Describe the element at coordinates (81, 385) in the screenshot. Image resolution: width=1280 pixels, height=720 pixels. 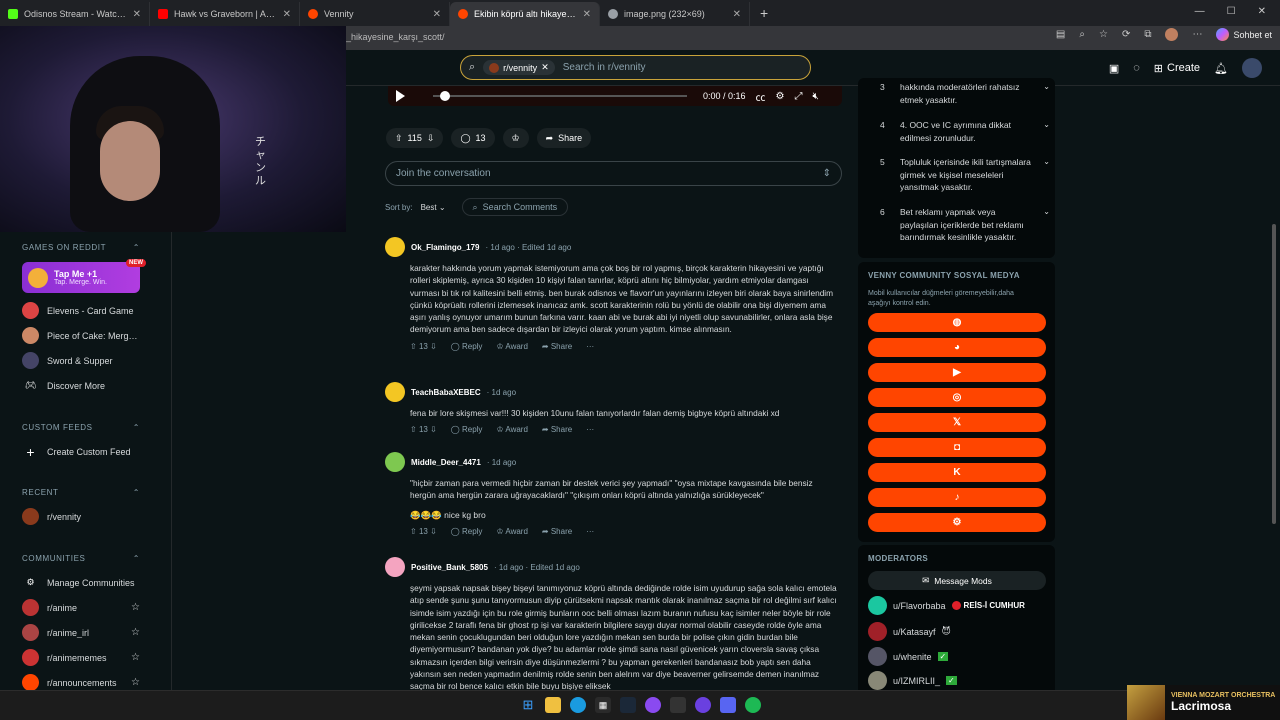
I see `sidebar-discover-more: 🎮︎ Discover More` at that location.